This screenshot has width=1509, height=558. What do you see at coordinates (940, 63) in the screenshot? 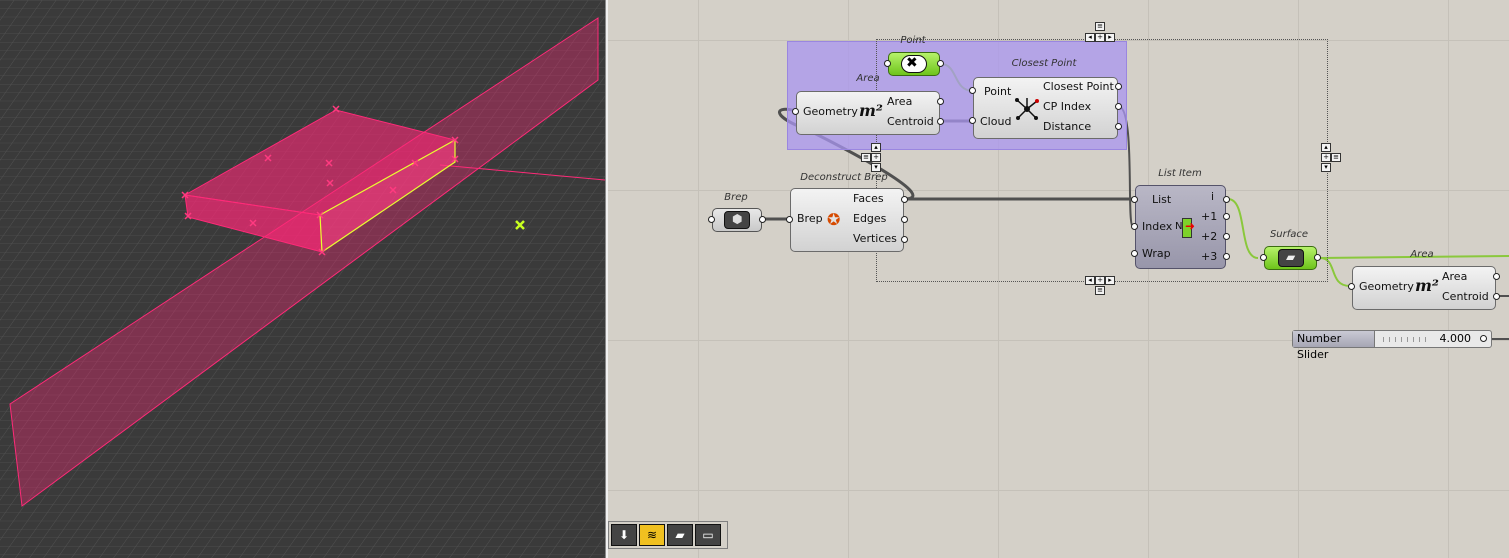
I see `point-param-output-port` at bounding box center [940, 63].